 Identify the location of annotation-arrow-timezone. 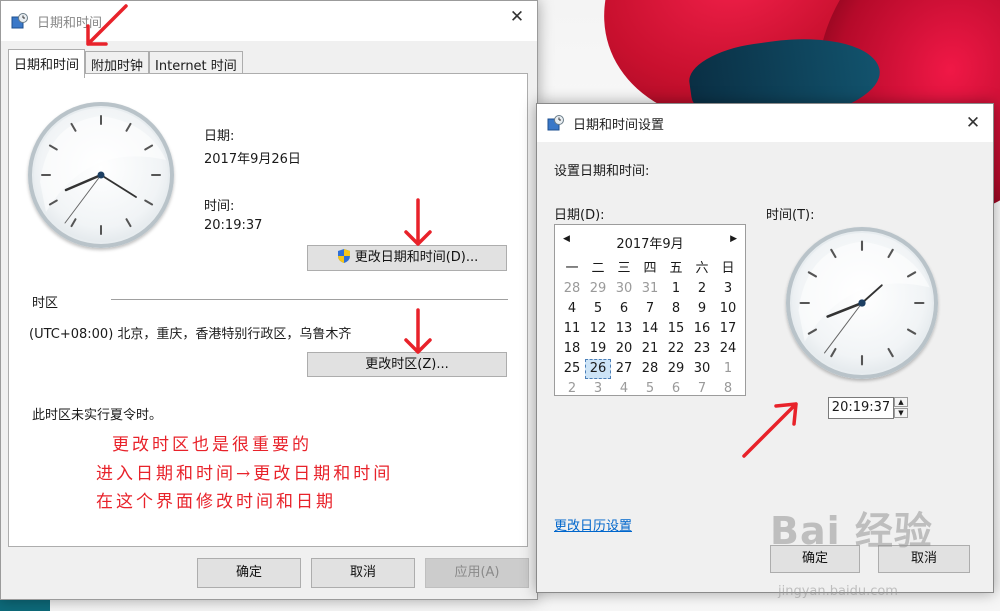
(418, 331).